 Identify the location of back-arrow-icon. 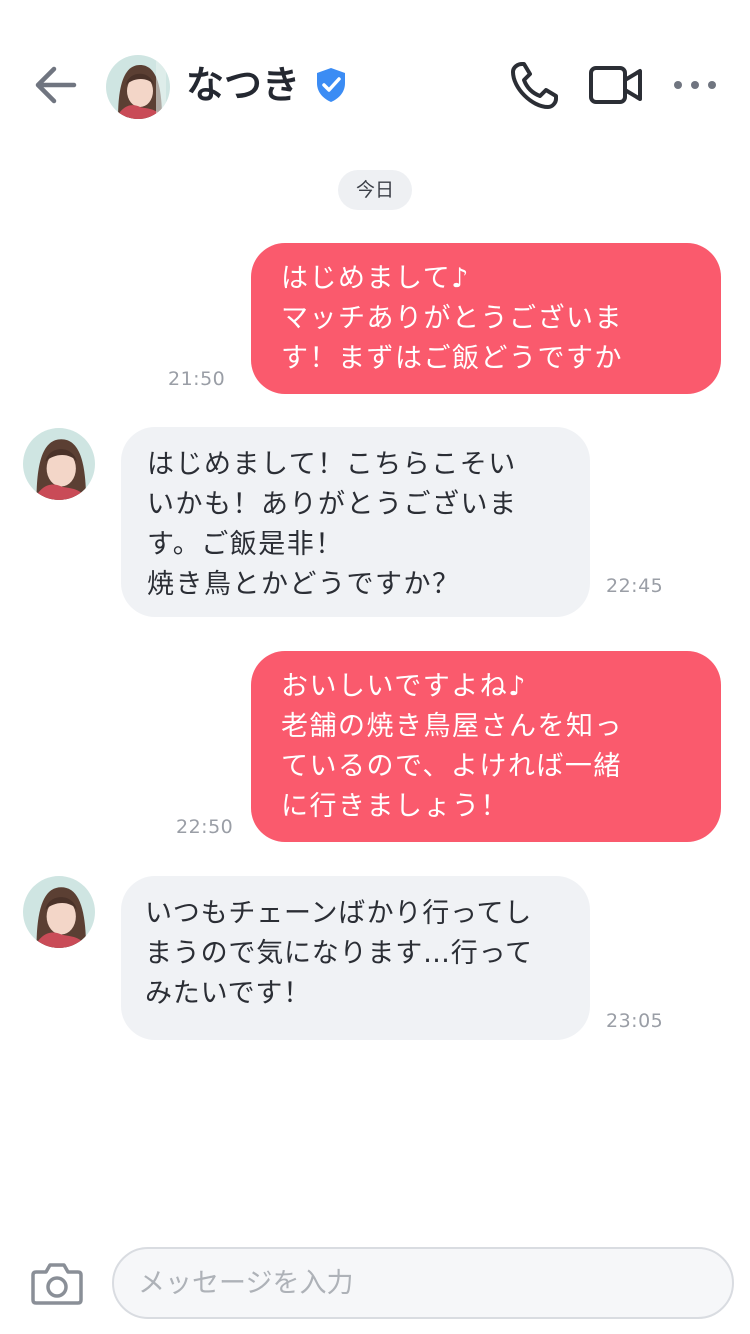
(57, 85).